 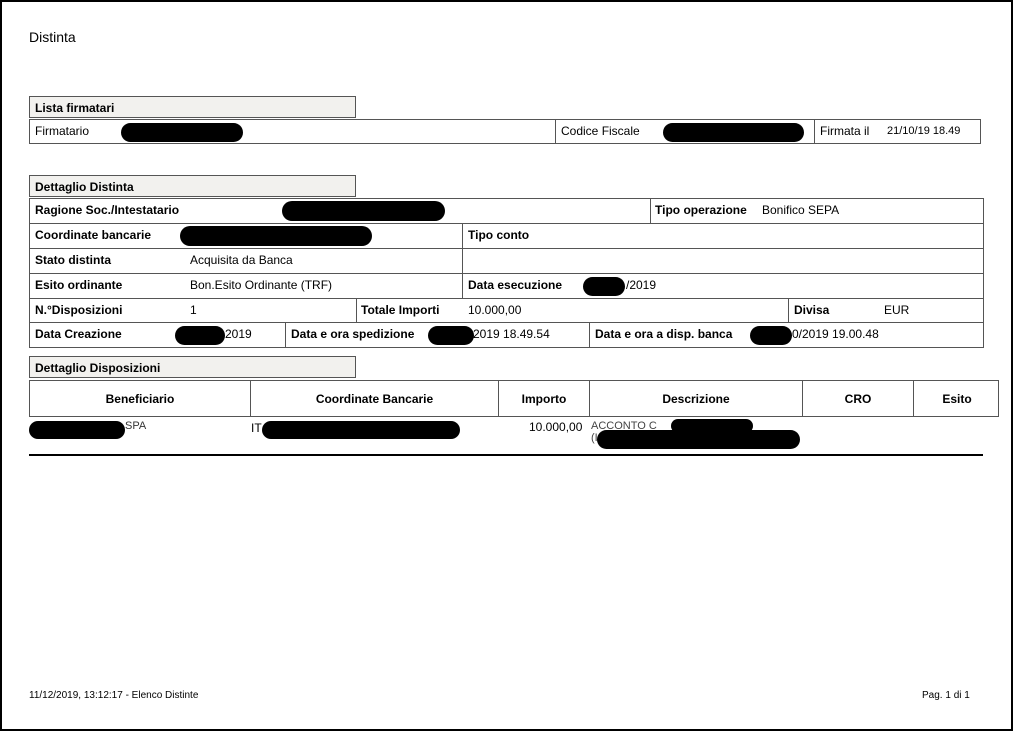 What do you see at coordinates (256, 428) in the screenshot?
I see `cell-coordinate: IT` at bounding box center [256, 428].